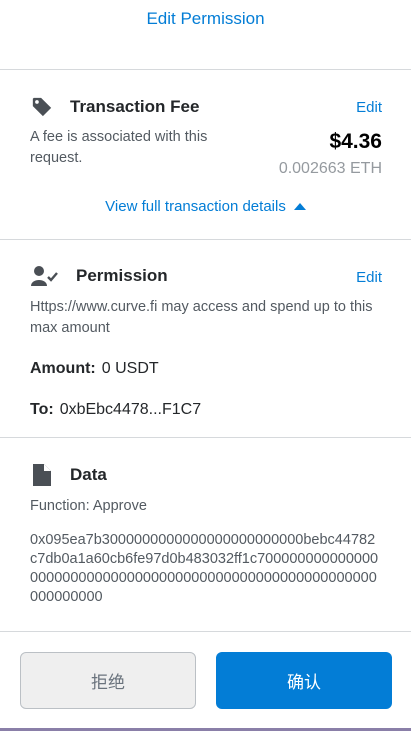 The width and height of the screenshot is (411, 731). What do you see at coordinates (119, 147) in the screenshot?
I see `fee-description: A fee is associated with this request.` at bounding box center [119, 147].